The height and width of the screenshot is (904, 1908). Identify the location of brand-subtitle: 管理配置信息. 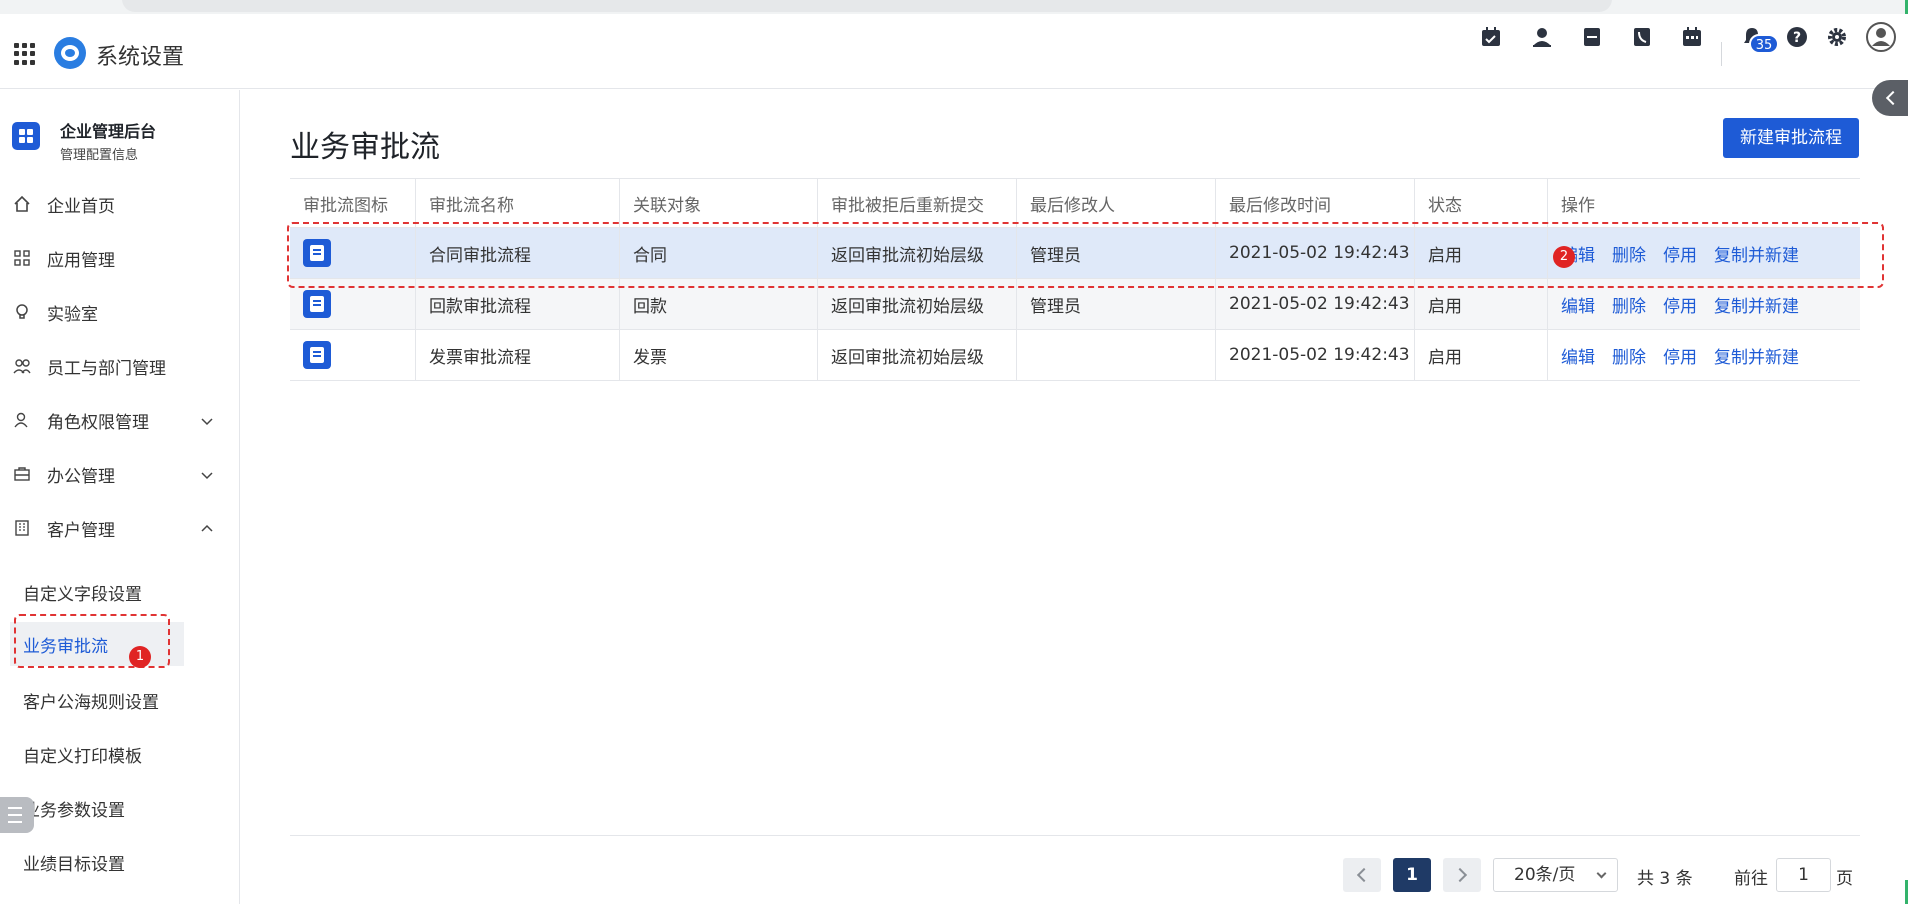
(99, 155).